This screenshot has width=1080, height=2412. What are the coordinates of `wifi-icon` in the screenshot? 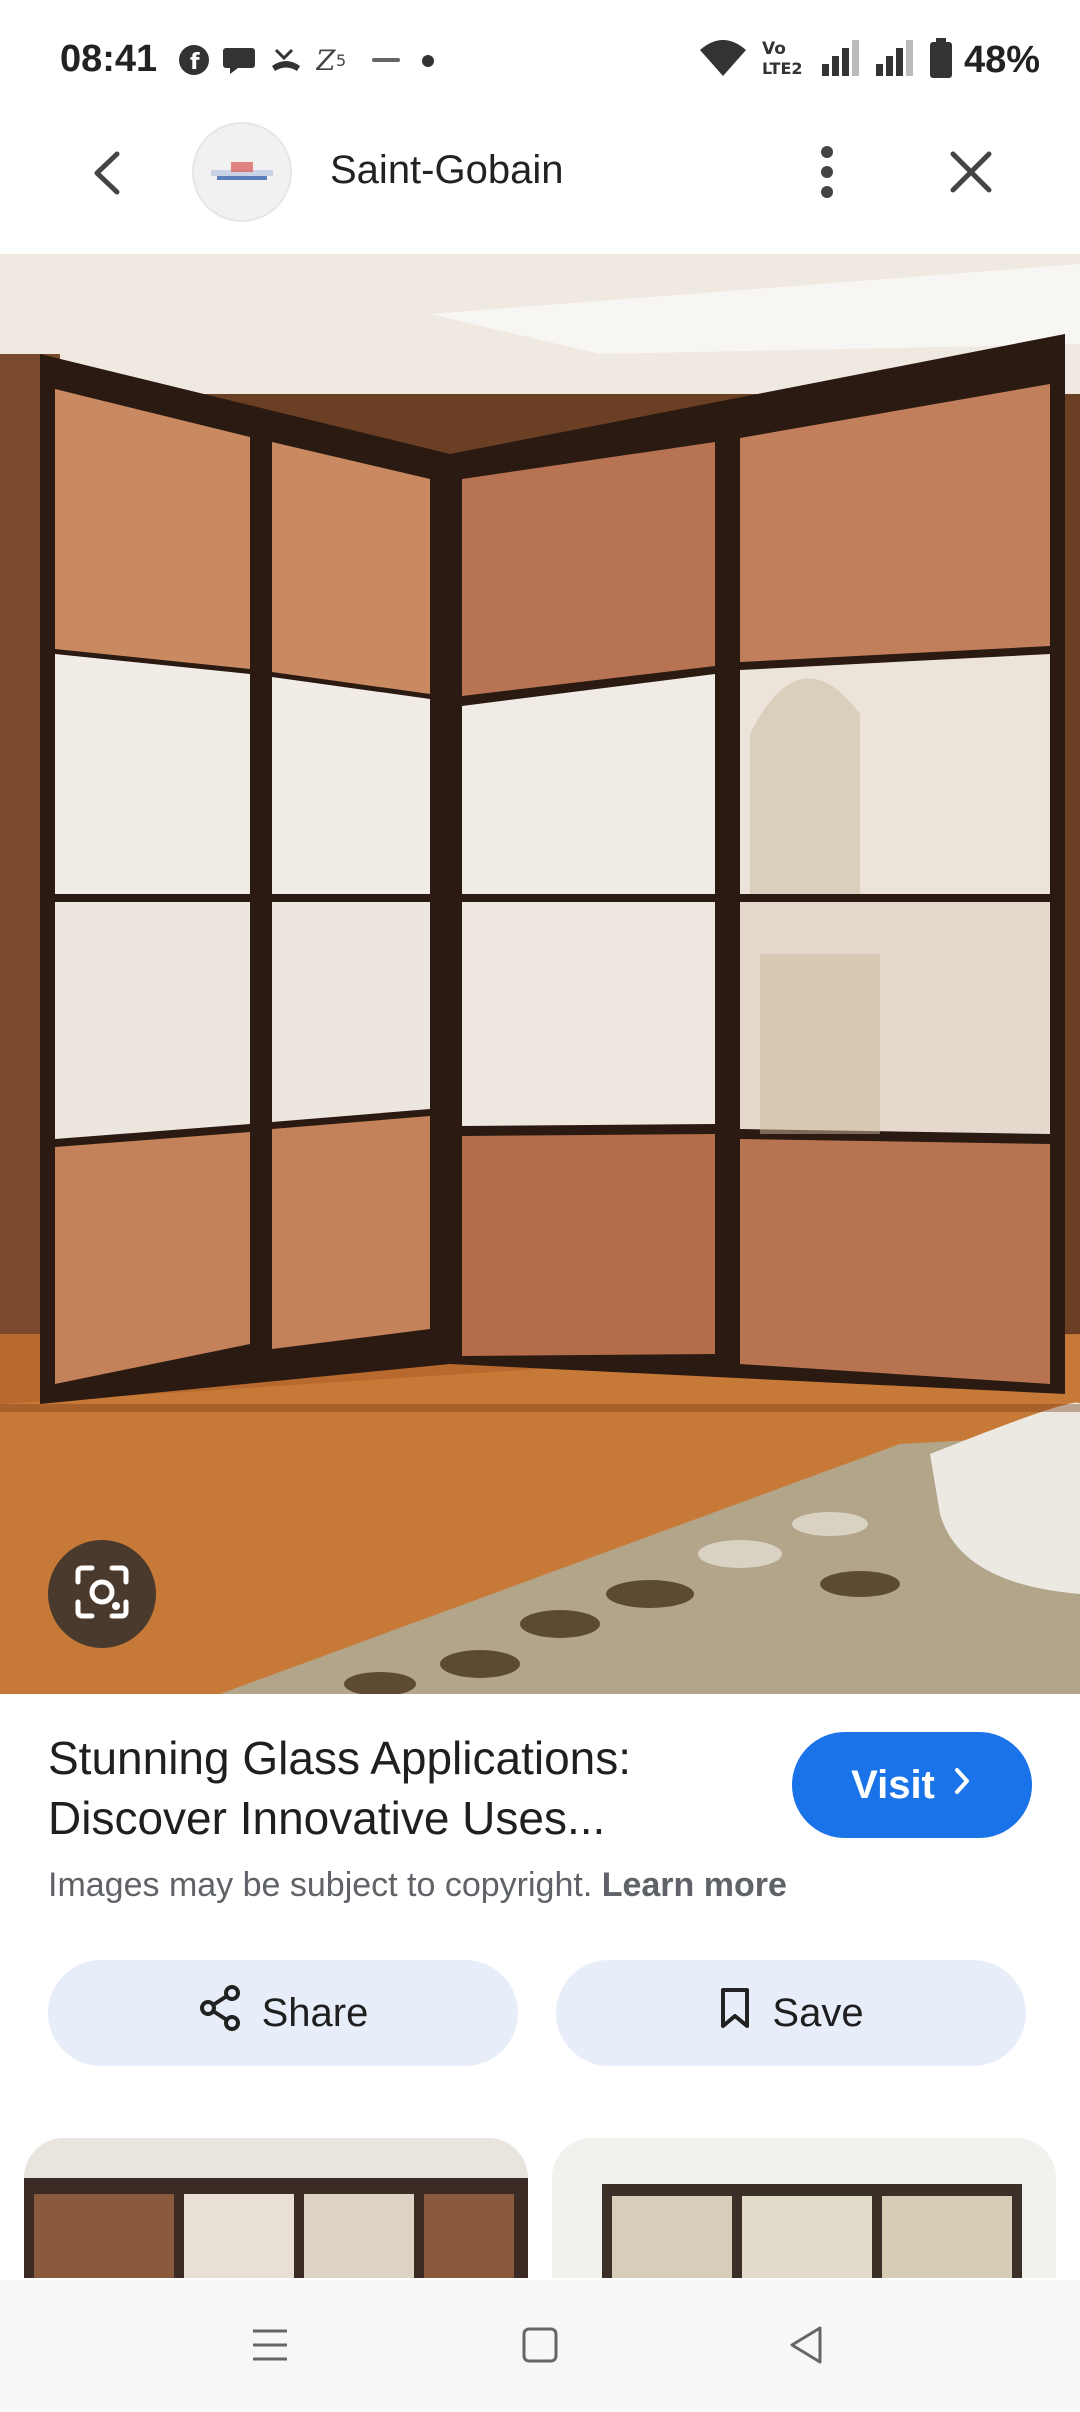 It's located at (723, 60).